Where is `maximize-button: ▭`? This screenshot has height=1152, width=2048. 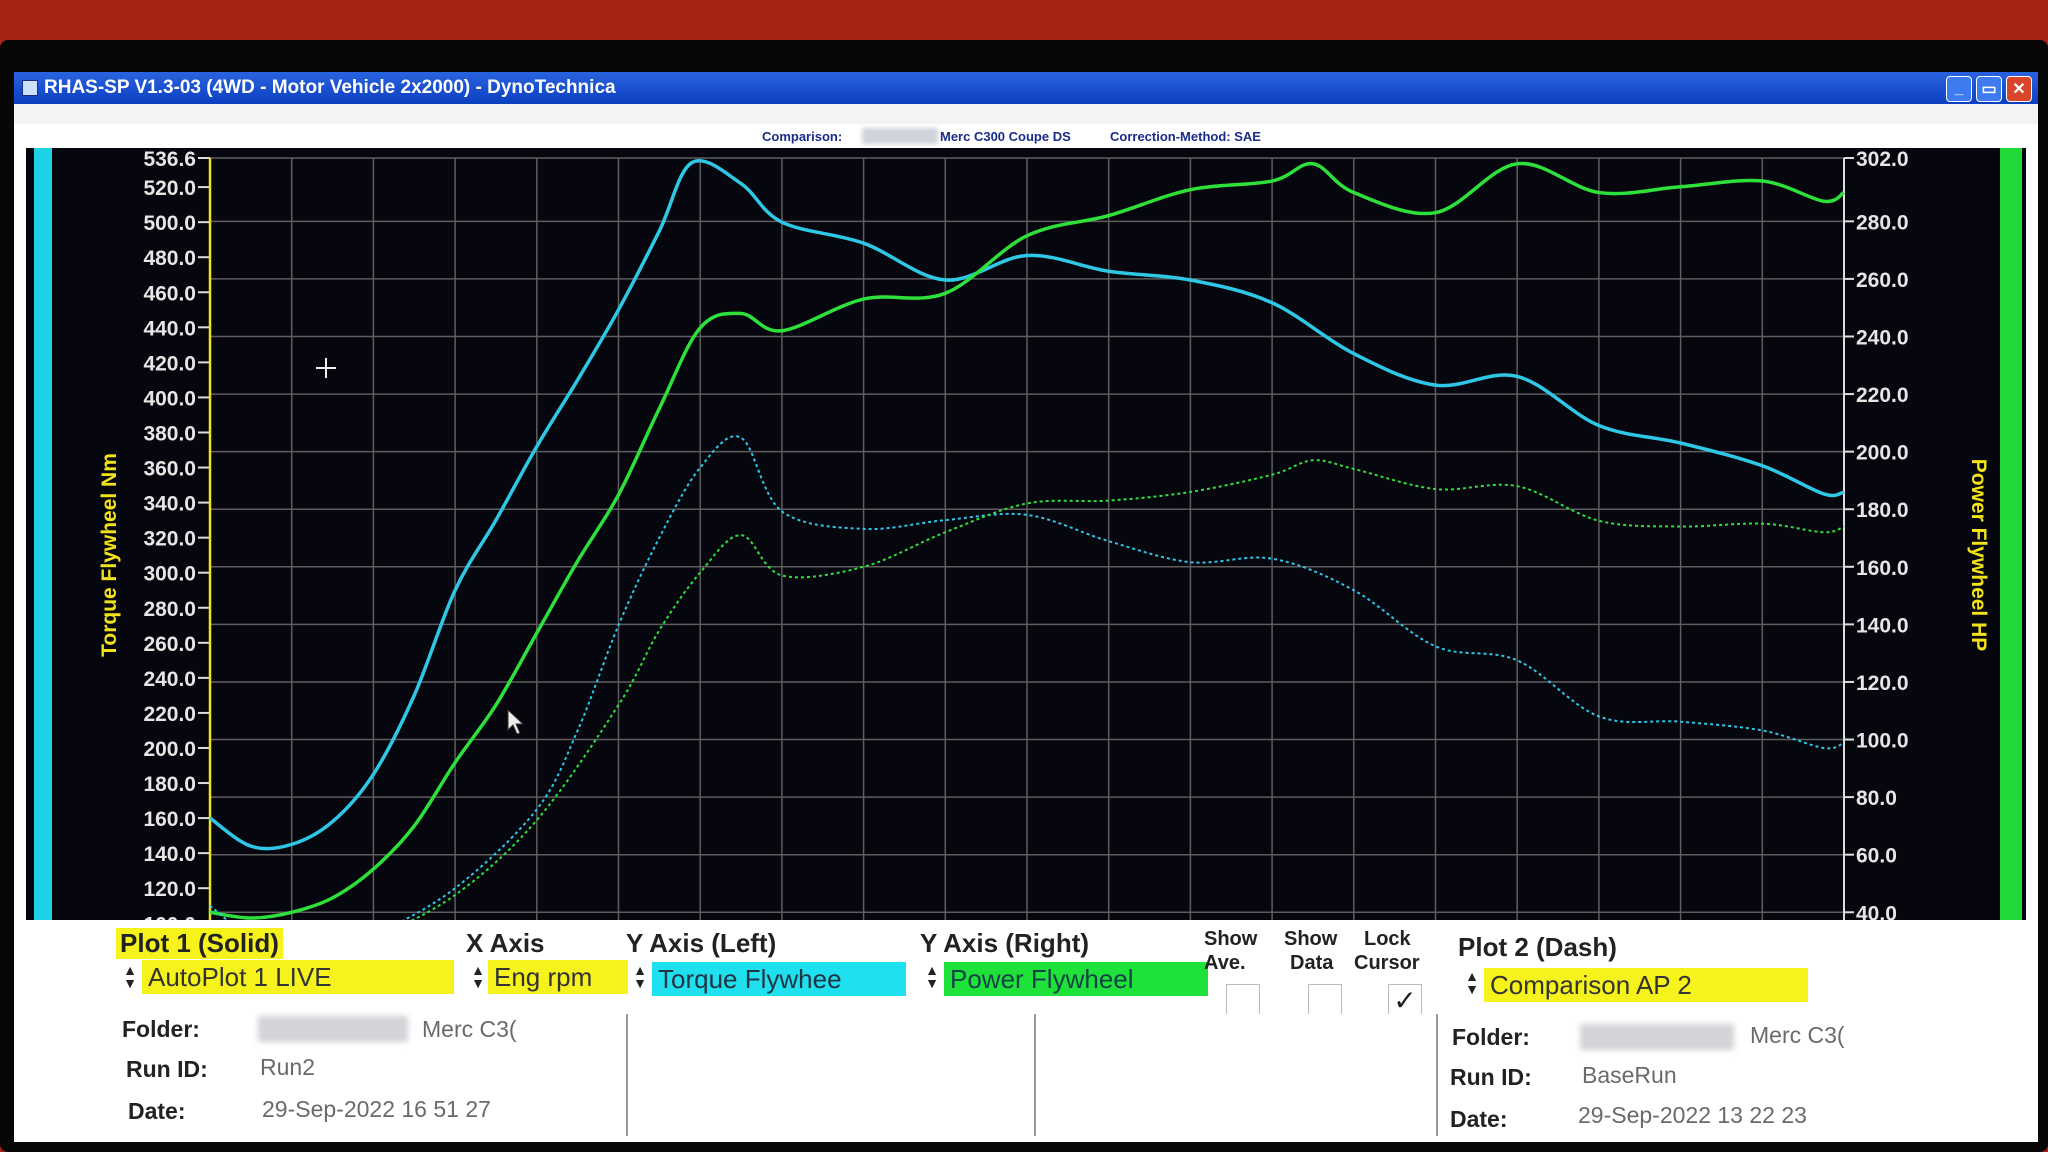 maximize-button: ▭ is located at coordinates (1989, 89).